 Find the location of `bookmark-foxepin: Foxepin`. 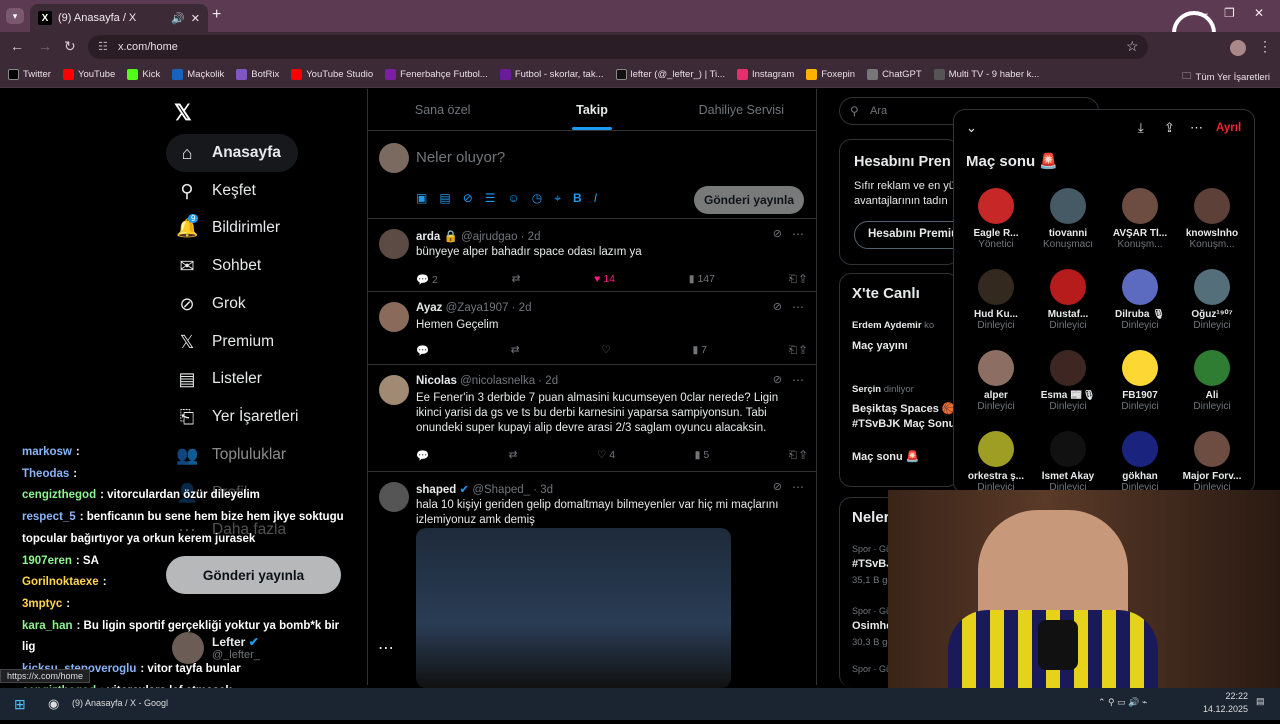

bookmark-foxepin: Foxepin is located at coordinates (830, 74).